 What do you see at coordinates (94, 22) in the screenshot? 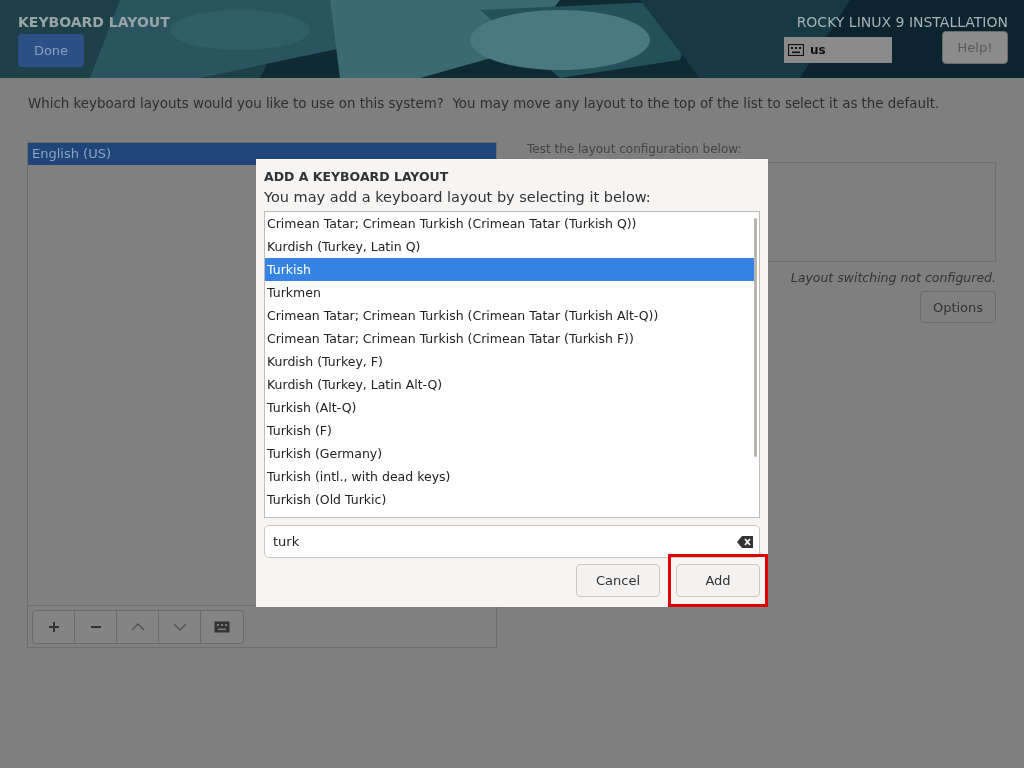
I see `screen-title: KEYBOARD LAYOUT` at bounding box center [94, 22].